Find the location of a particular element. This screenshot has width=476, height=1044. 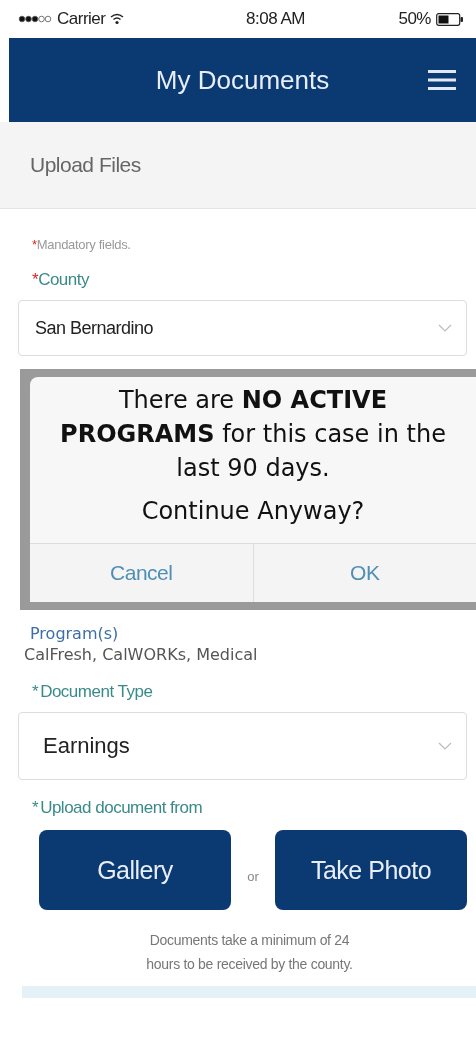

carrier-name: Carrier is located at coordinates (81, 19).